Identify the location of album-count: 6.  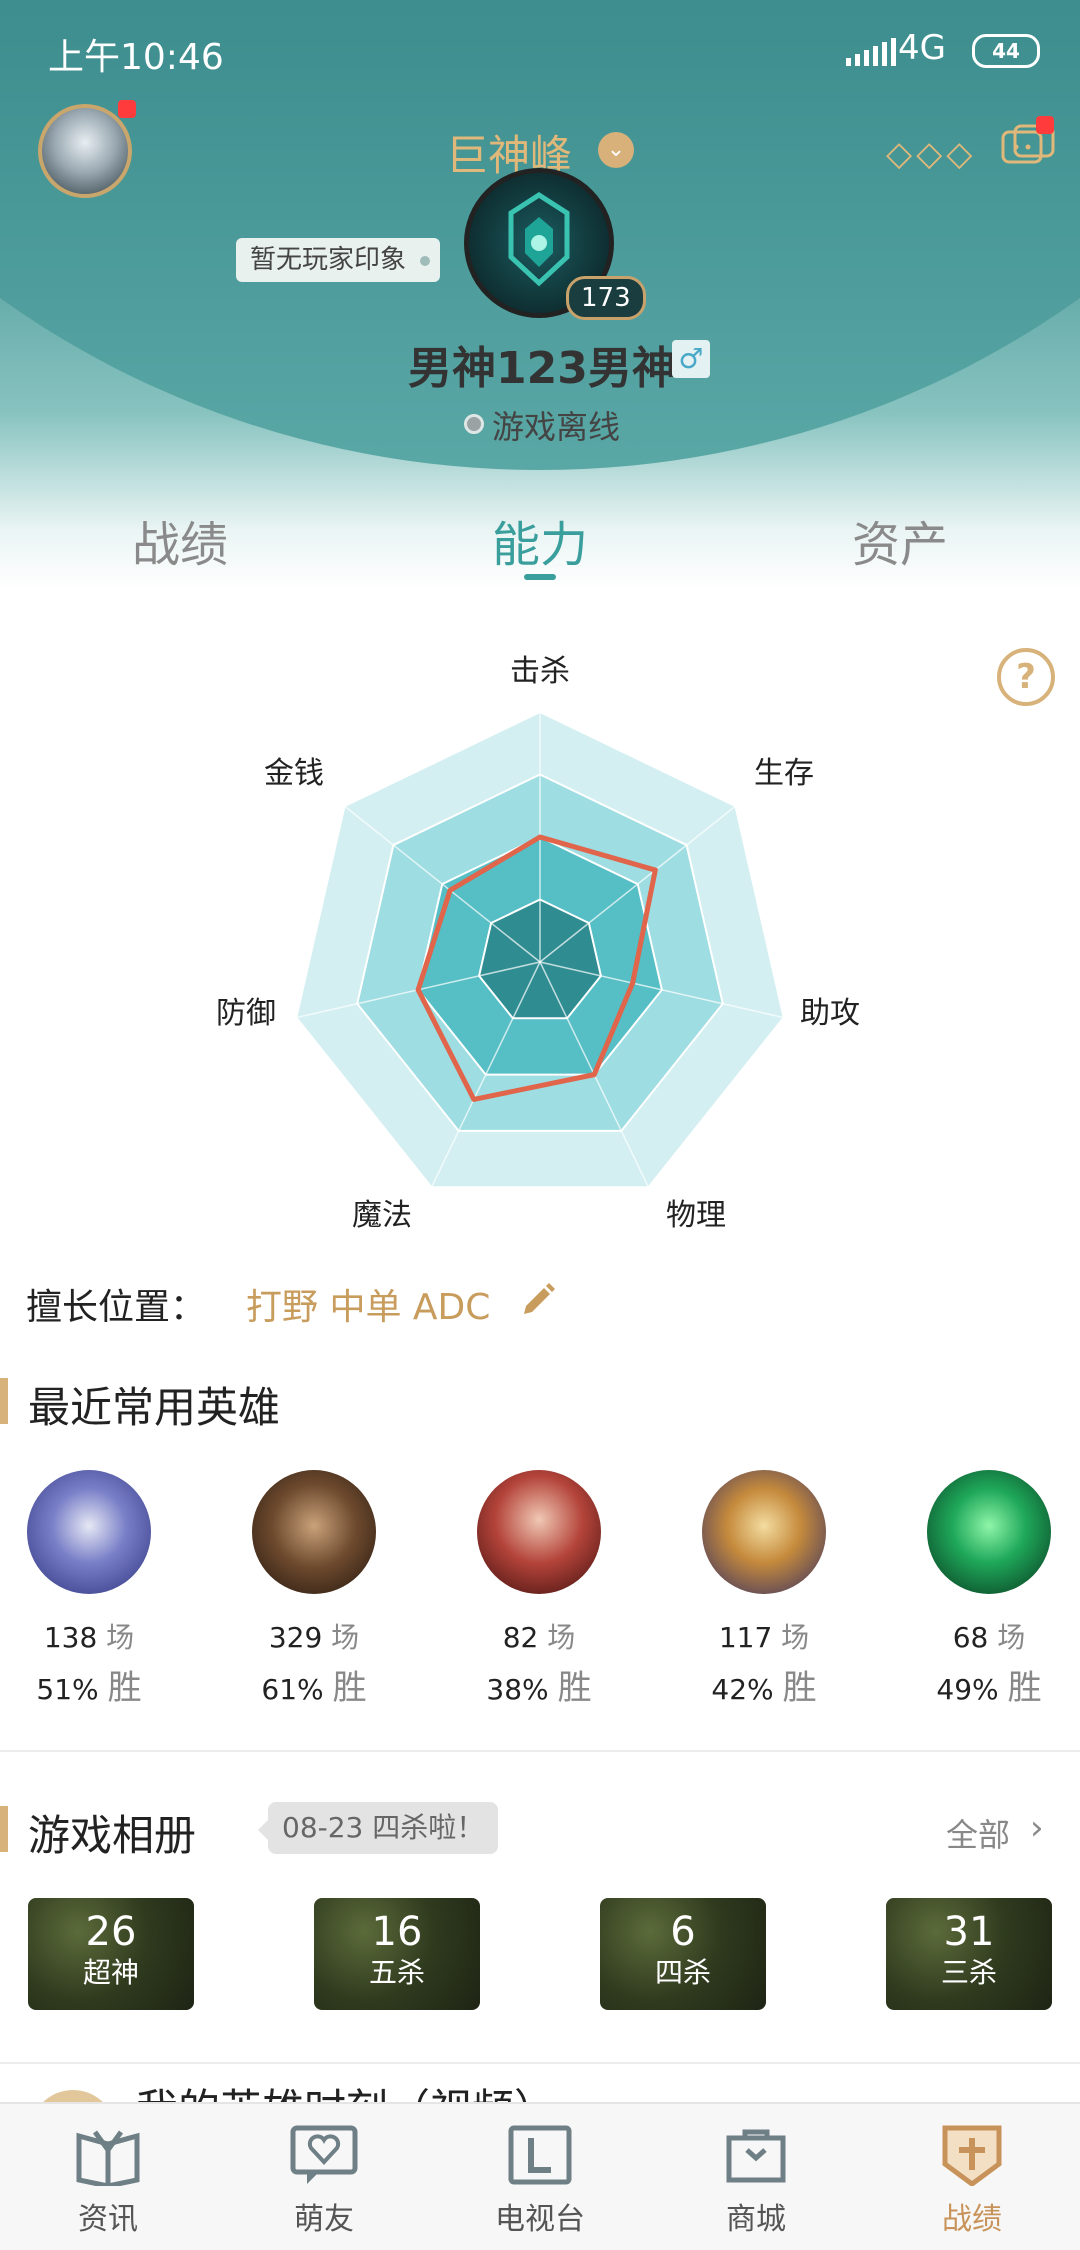
(683, 1932).